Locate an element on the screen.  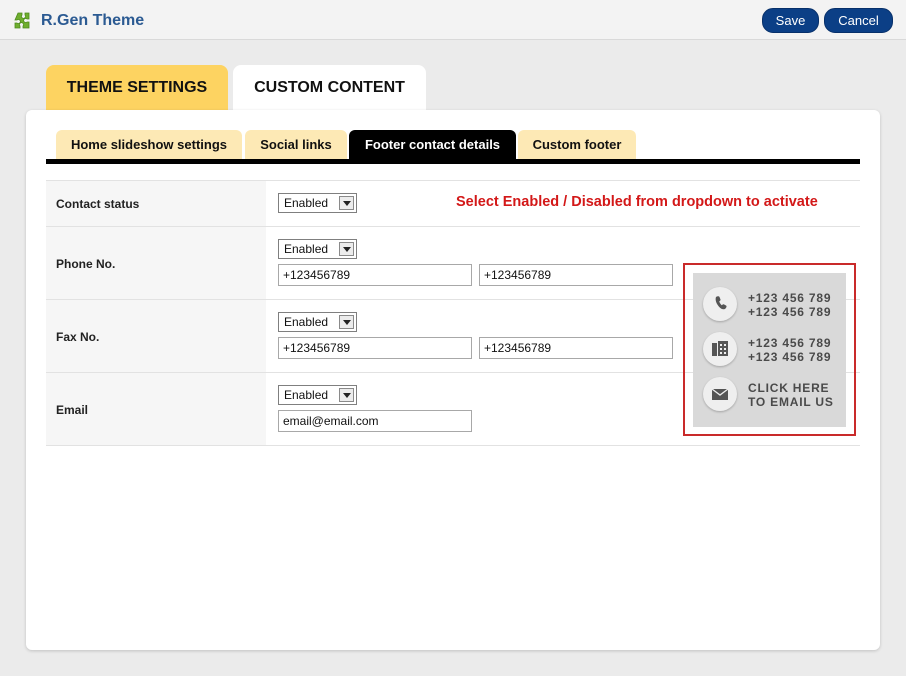
envelope-icon-glyph is located at coordinates (720, 394).